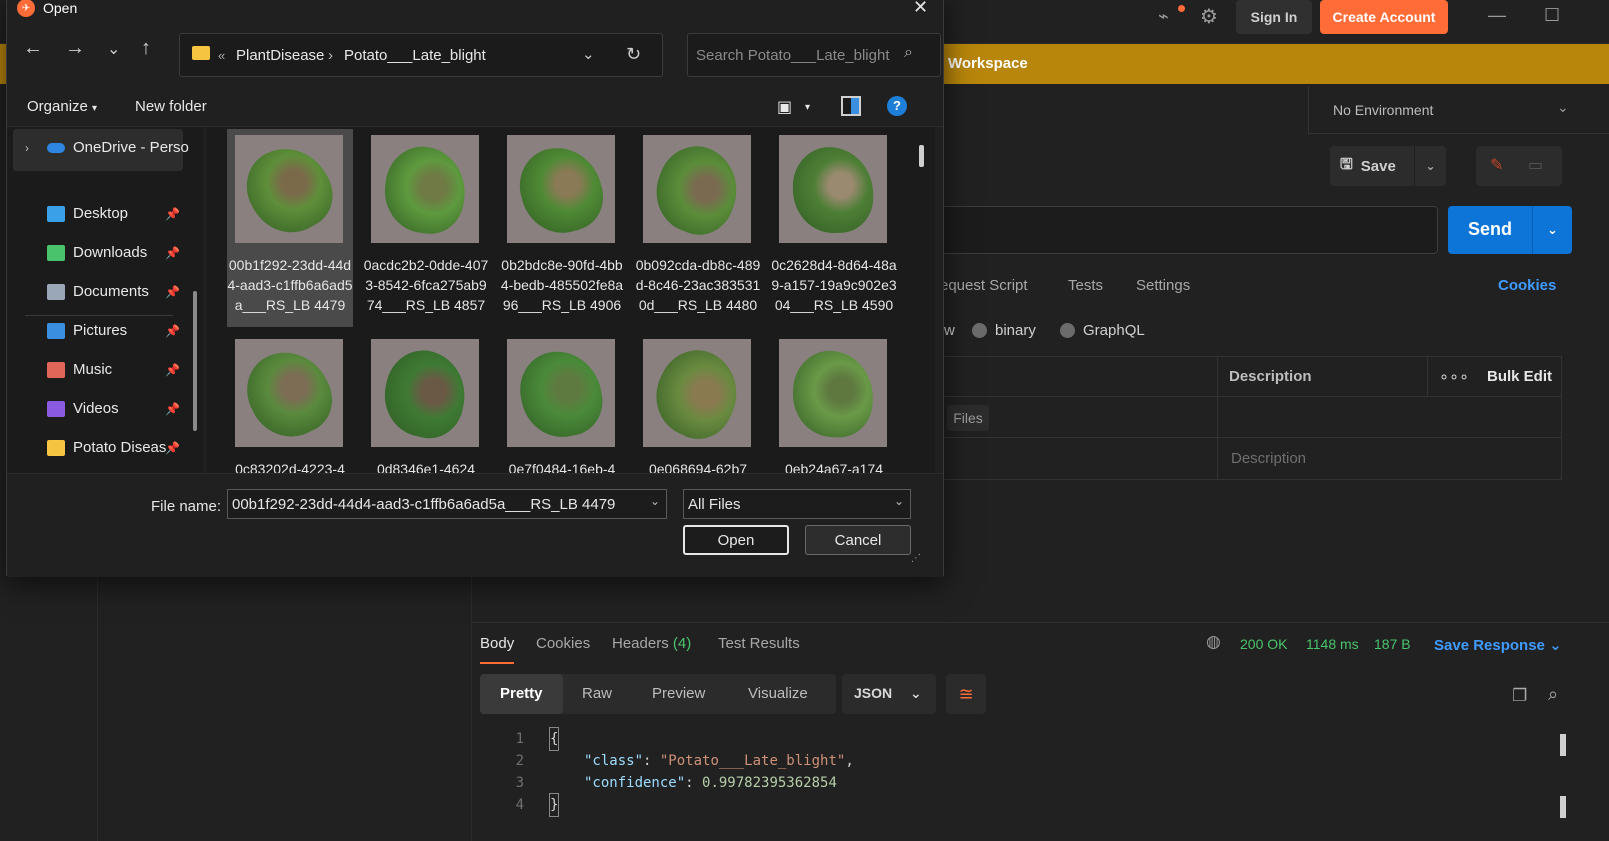  Describe the element at coordinates (1553, 694) in the screenshot. I see `search-icon: ⌕` at that location.